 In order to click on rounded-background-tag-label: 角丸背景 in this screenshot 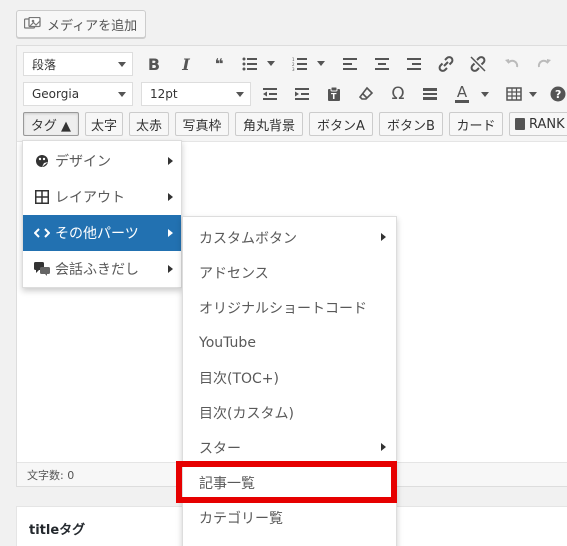, I will do `click(268, 126)`.